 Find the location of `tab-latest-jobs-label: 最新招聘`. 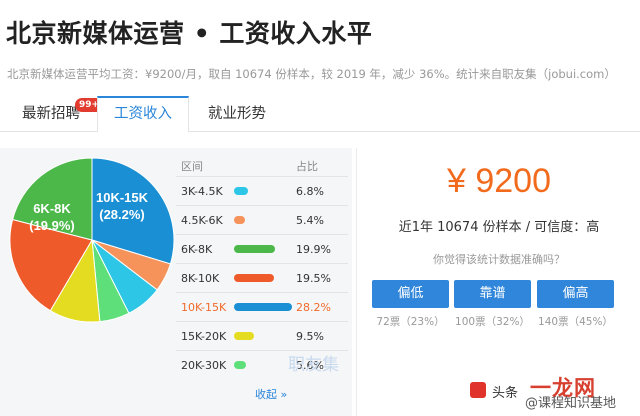

tab-latest-jobs-label: 最新招聘 is located at coordinates (51, 114).